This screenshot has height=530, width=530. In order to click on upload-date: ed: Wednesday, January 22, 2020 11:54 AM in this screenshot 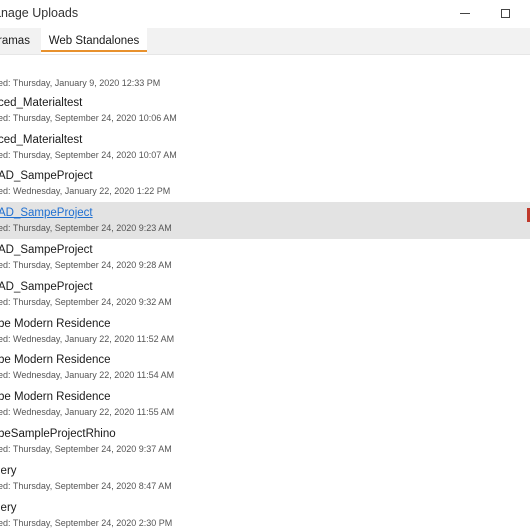, I will do `click(87, 375)`.